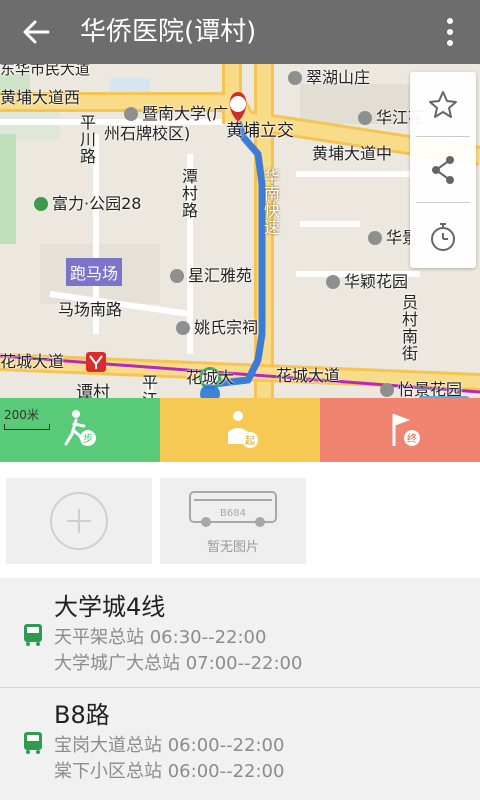 The image size is (480, 800). What do you see at coordinates (148, 386) in the screenshot?
I see `map-label: 平江路` at bounding box center [148, 386].